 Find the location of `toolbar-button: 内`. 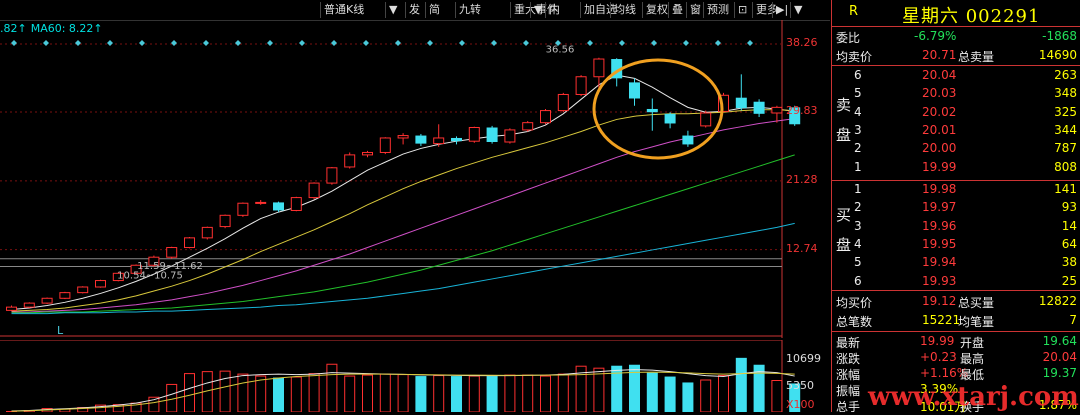

toolbar-button: 内 is located at coordinates (554, 10).